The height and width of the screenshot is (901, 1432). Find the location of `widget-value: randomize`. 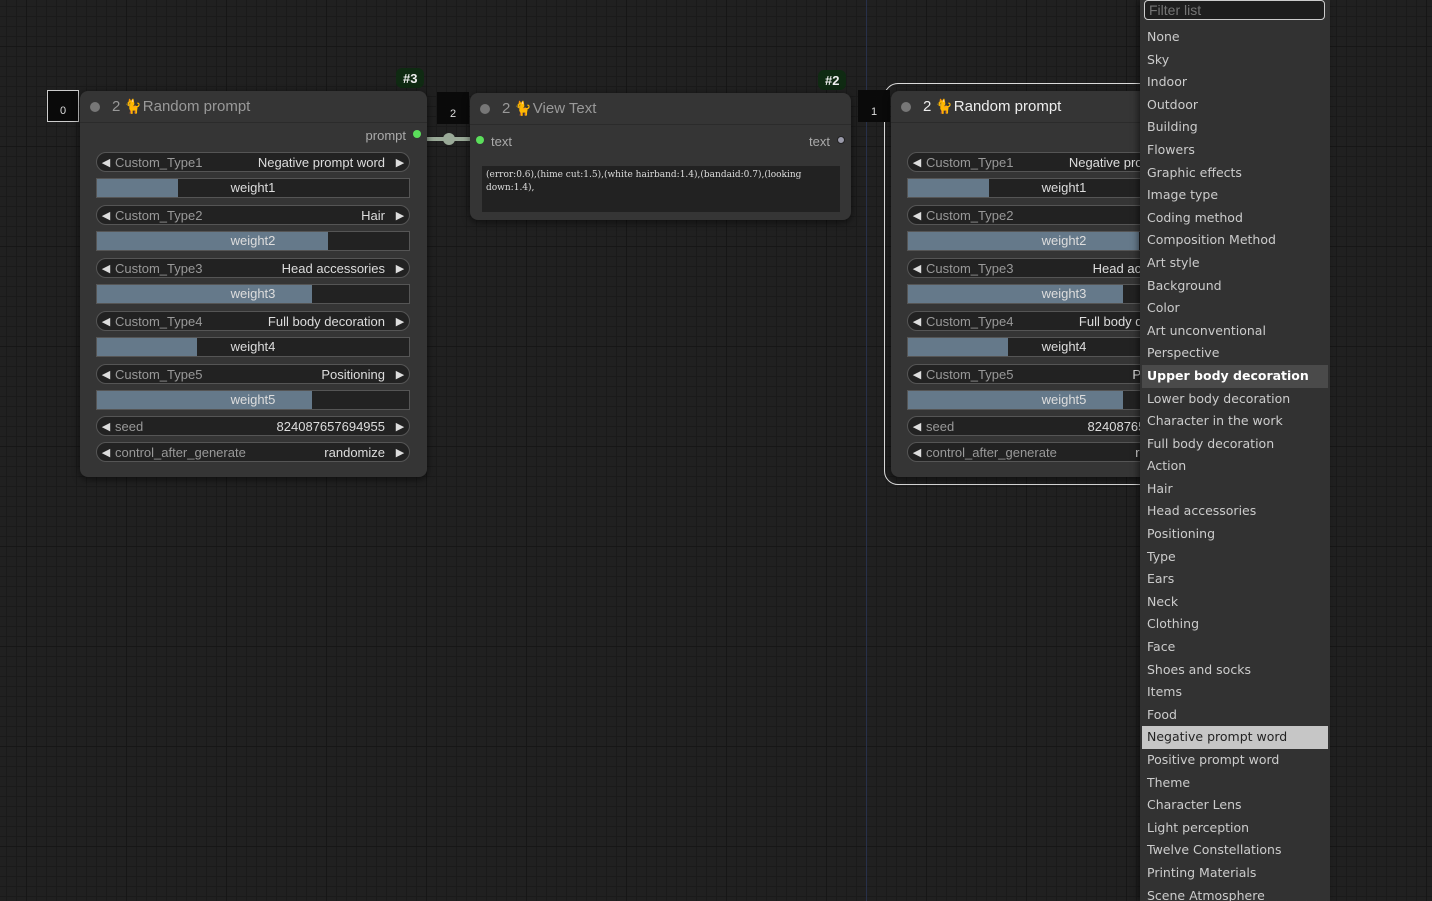

widget-value: randomize is located at coordinates (354, 452).